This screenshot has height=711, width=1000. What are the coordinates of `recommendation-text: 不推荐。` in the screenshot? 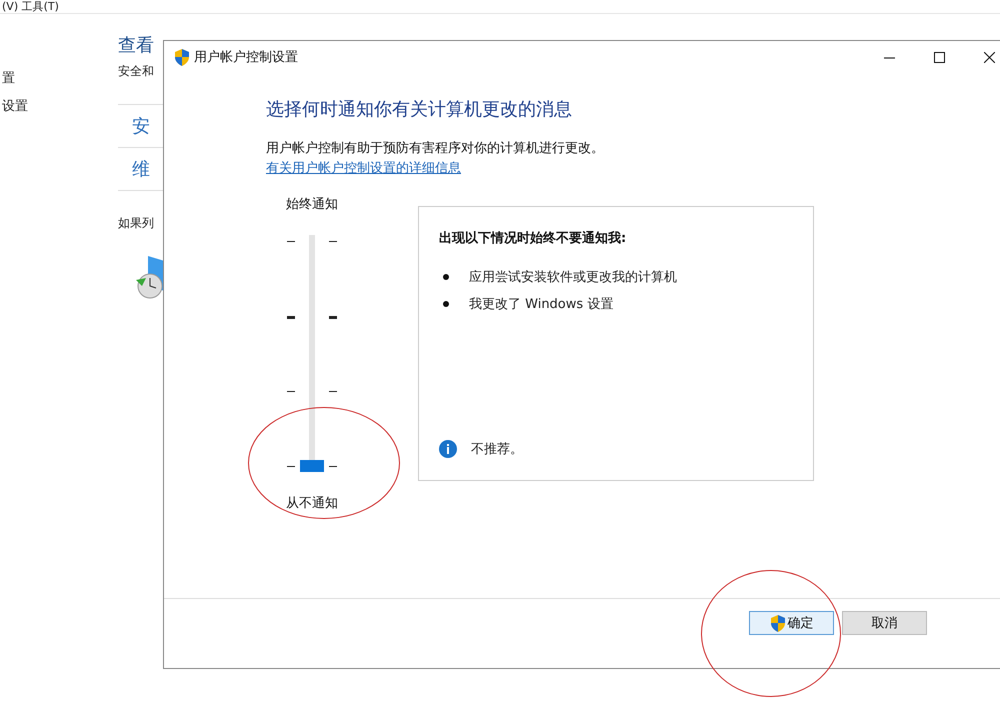 It's located at (497, 449).